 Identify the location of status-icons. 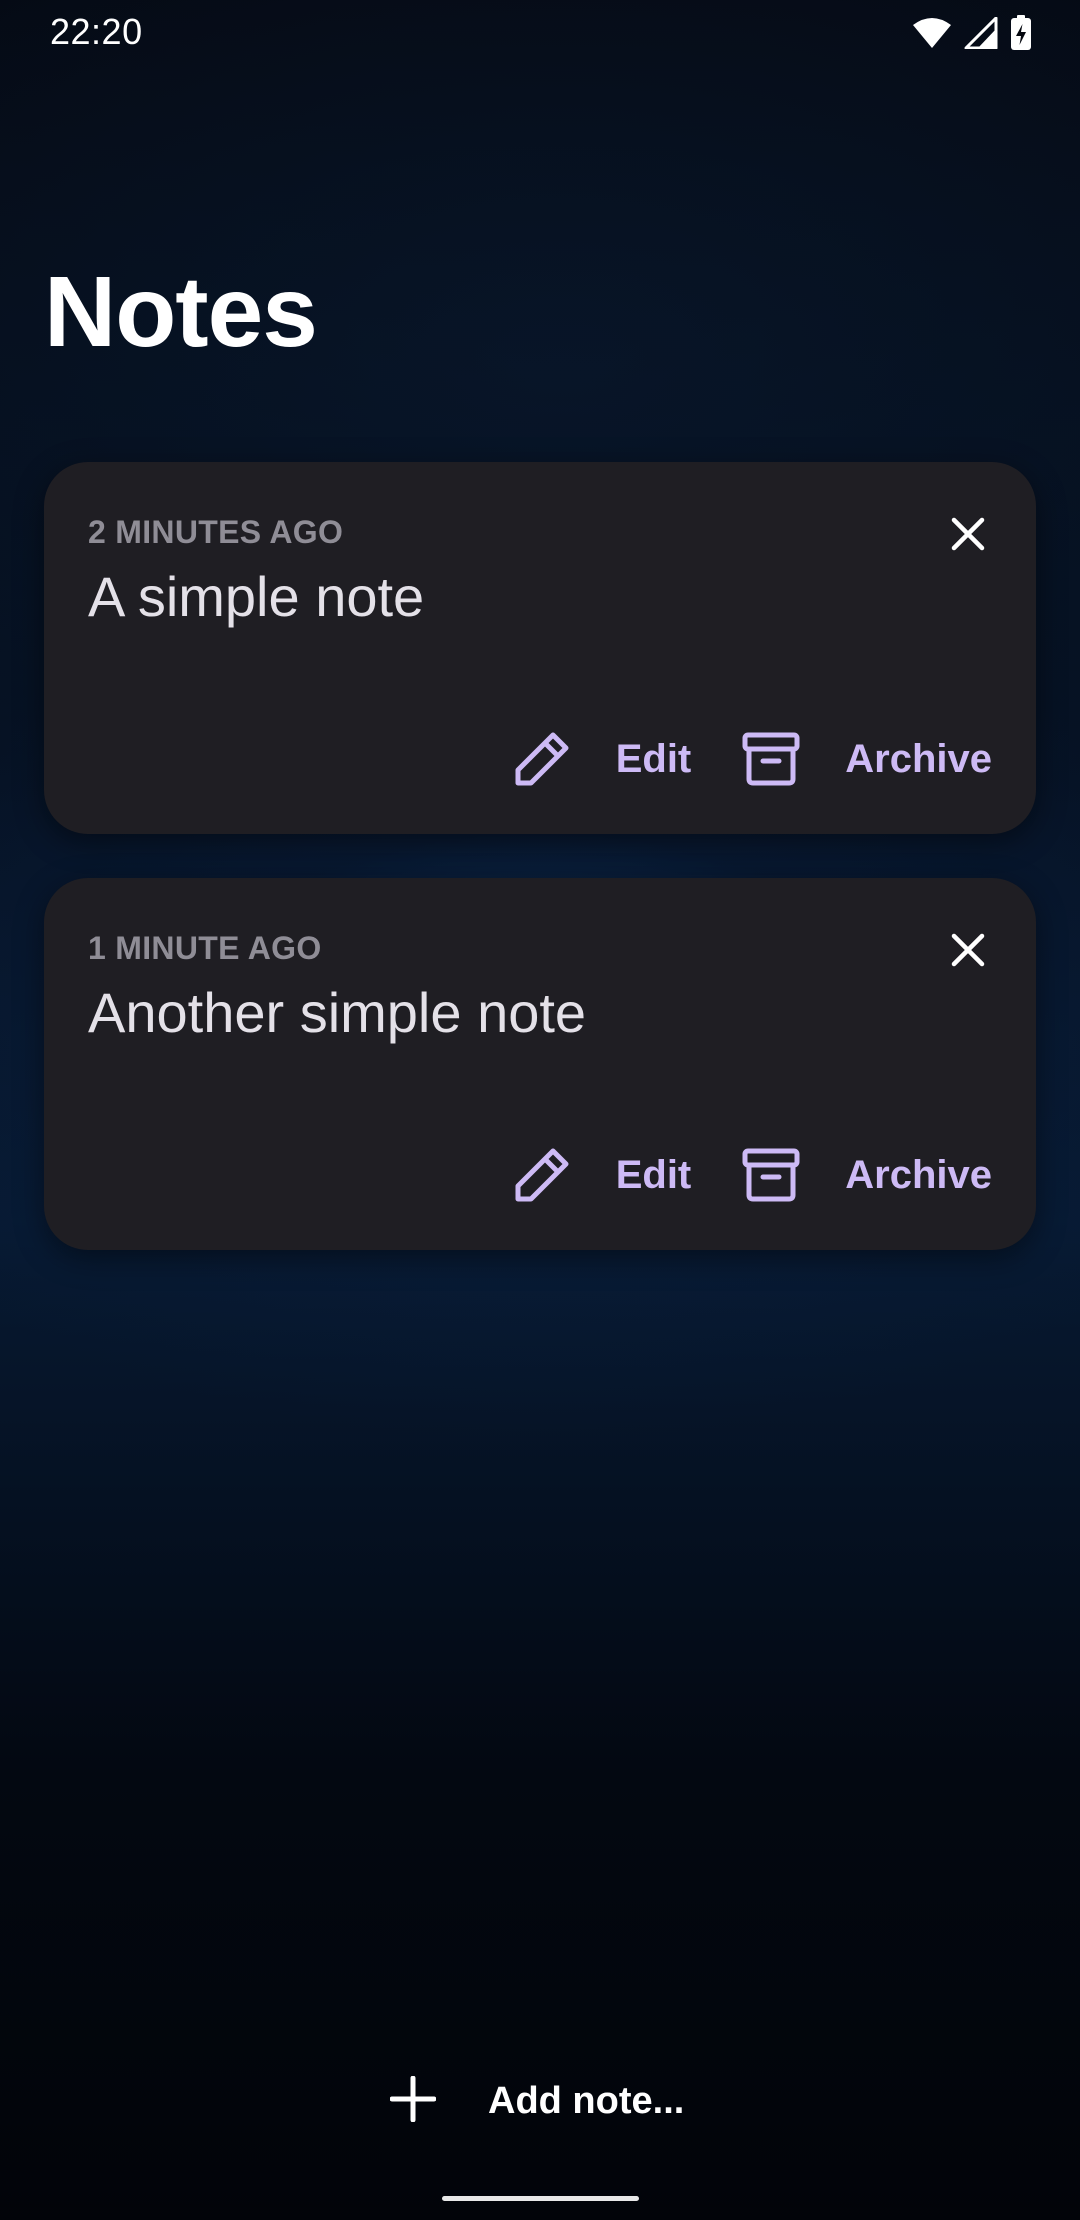
(972, 33).